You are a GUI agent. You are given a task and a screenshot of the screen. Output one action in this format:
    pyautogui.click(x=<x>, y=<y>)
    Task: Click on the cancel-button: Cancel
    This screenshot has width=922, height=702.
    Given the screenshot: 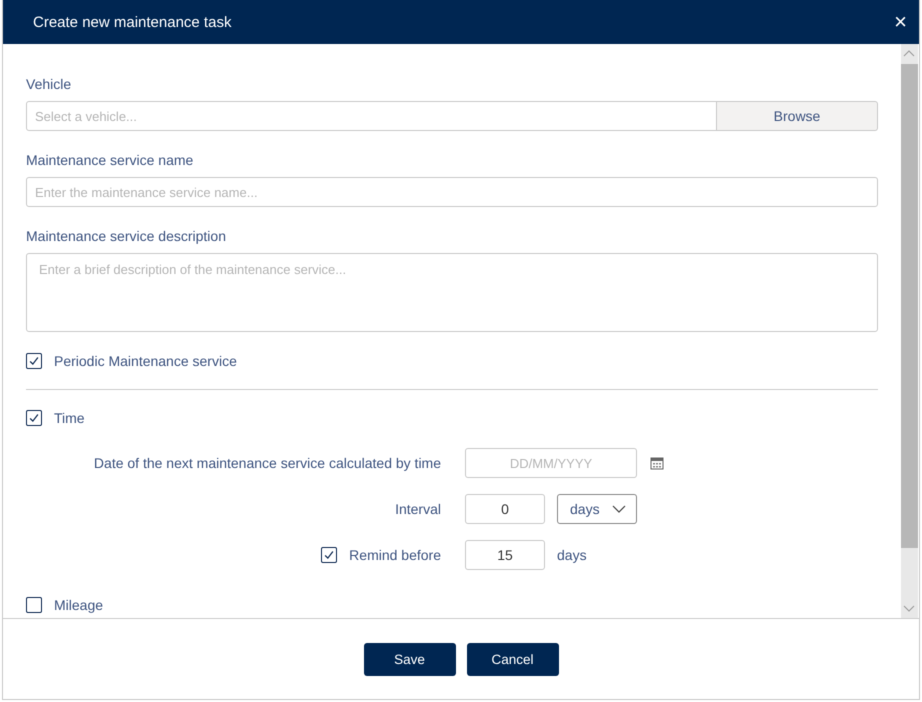 What is the action you would take?
    pyautogui.click(x=512, y=659)
    